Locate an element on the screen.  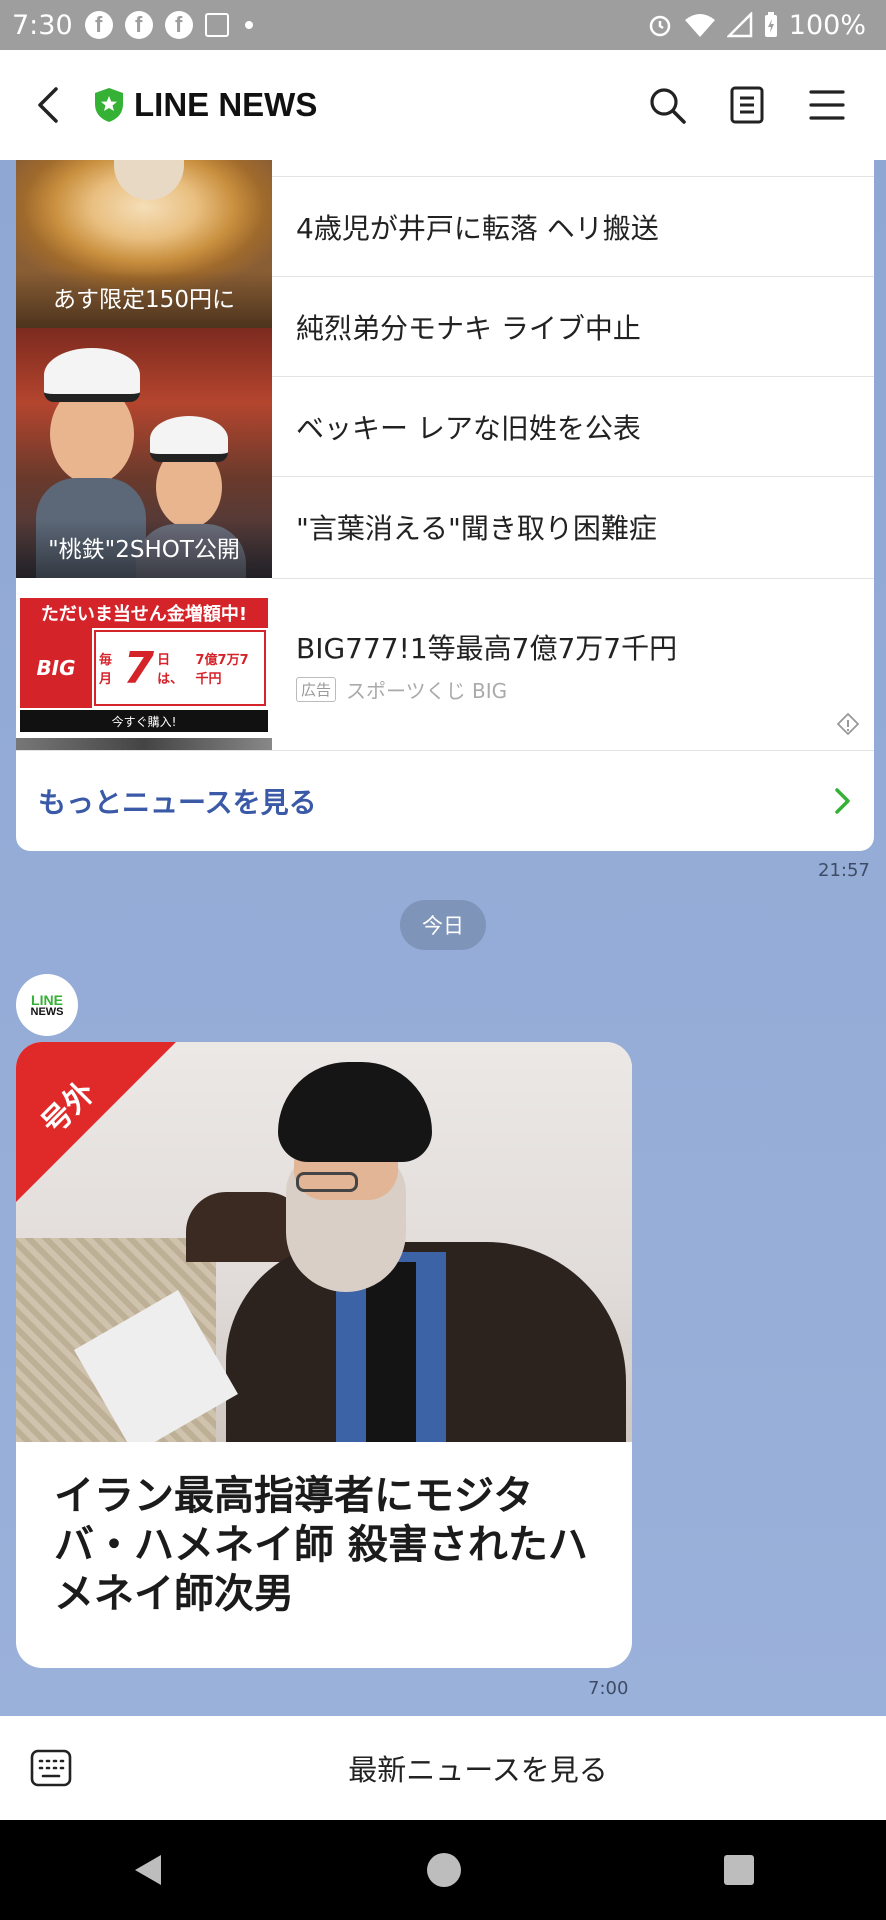
news-item: 4歳児が井戸に転落 ヘリ搬送 is located at coordinates (573, 226).